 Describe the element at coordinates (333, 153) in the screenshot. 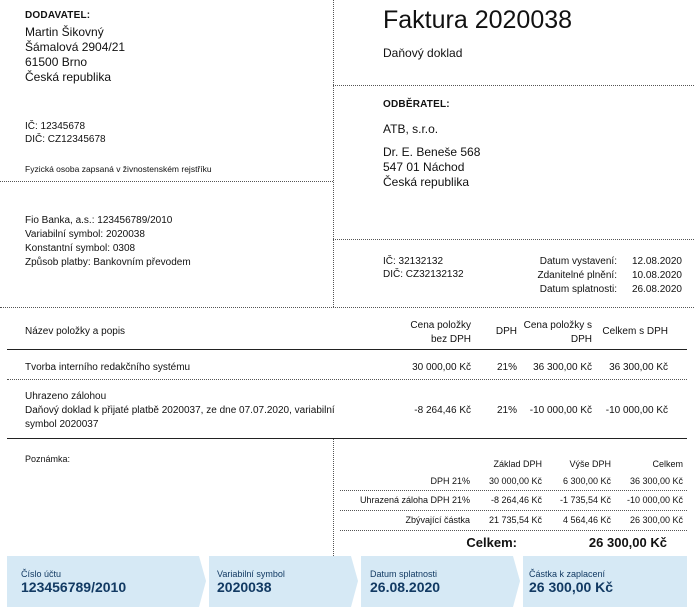

I see `header-vertical-divider` at that location.